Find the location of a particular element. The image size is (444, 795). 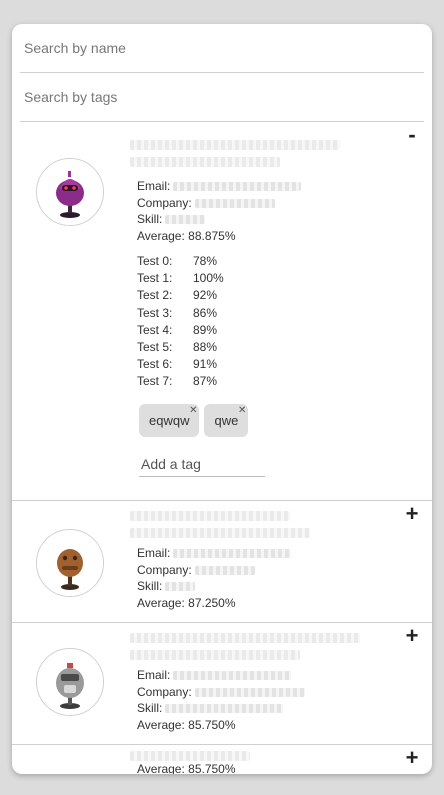

search-by-name-field is located at coordinates (222, 48).